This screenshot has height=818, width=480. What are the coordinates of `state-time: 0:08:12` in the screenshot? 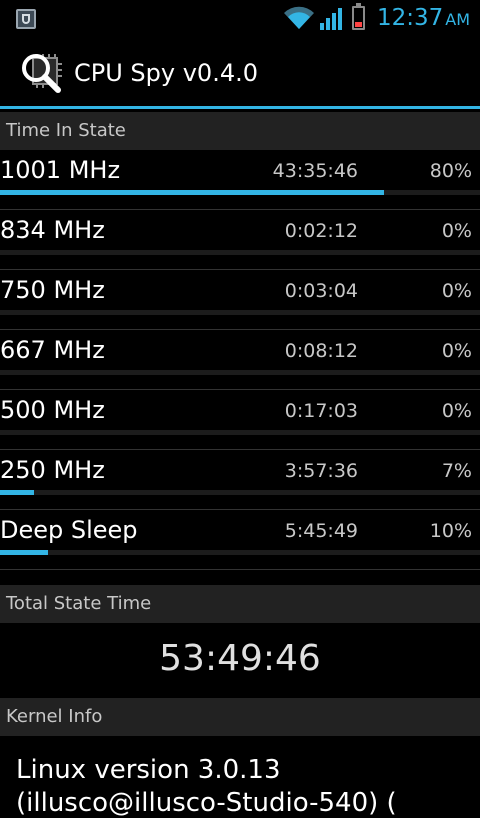 It's located at (321, 351).